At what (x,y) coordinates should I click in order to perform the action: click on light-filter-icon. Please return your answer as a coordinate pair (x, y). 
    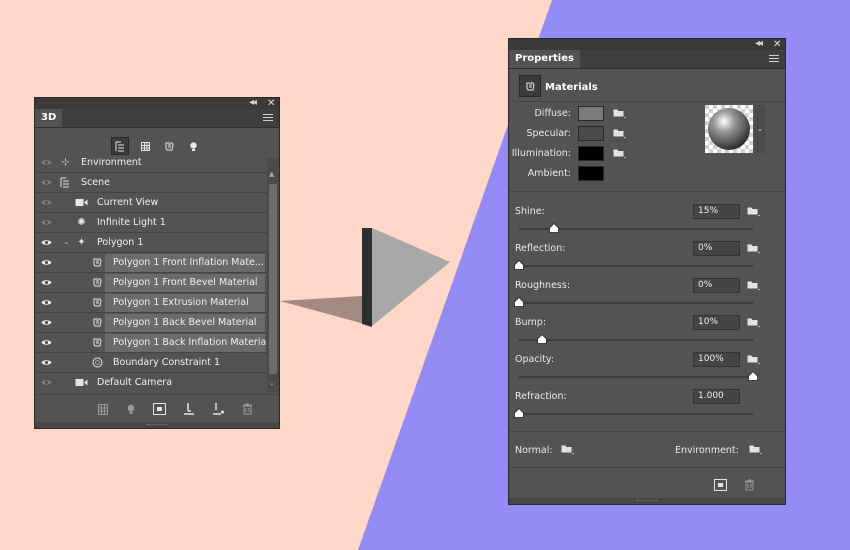
    Looking at the image, I should click on (193, 146).